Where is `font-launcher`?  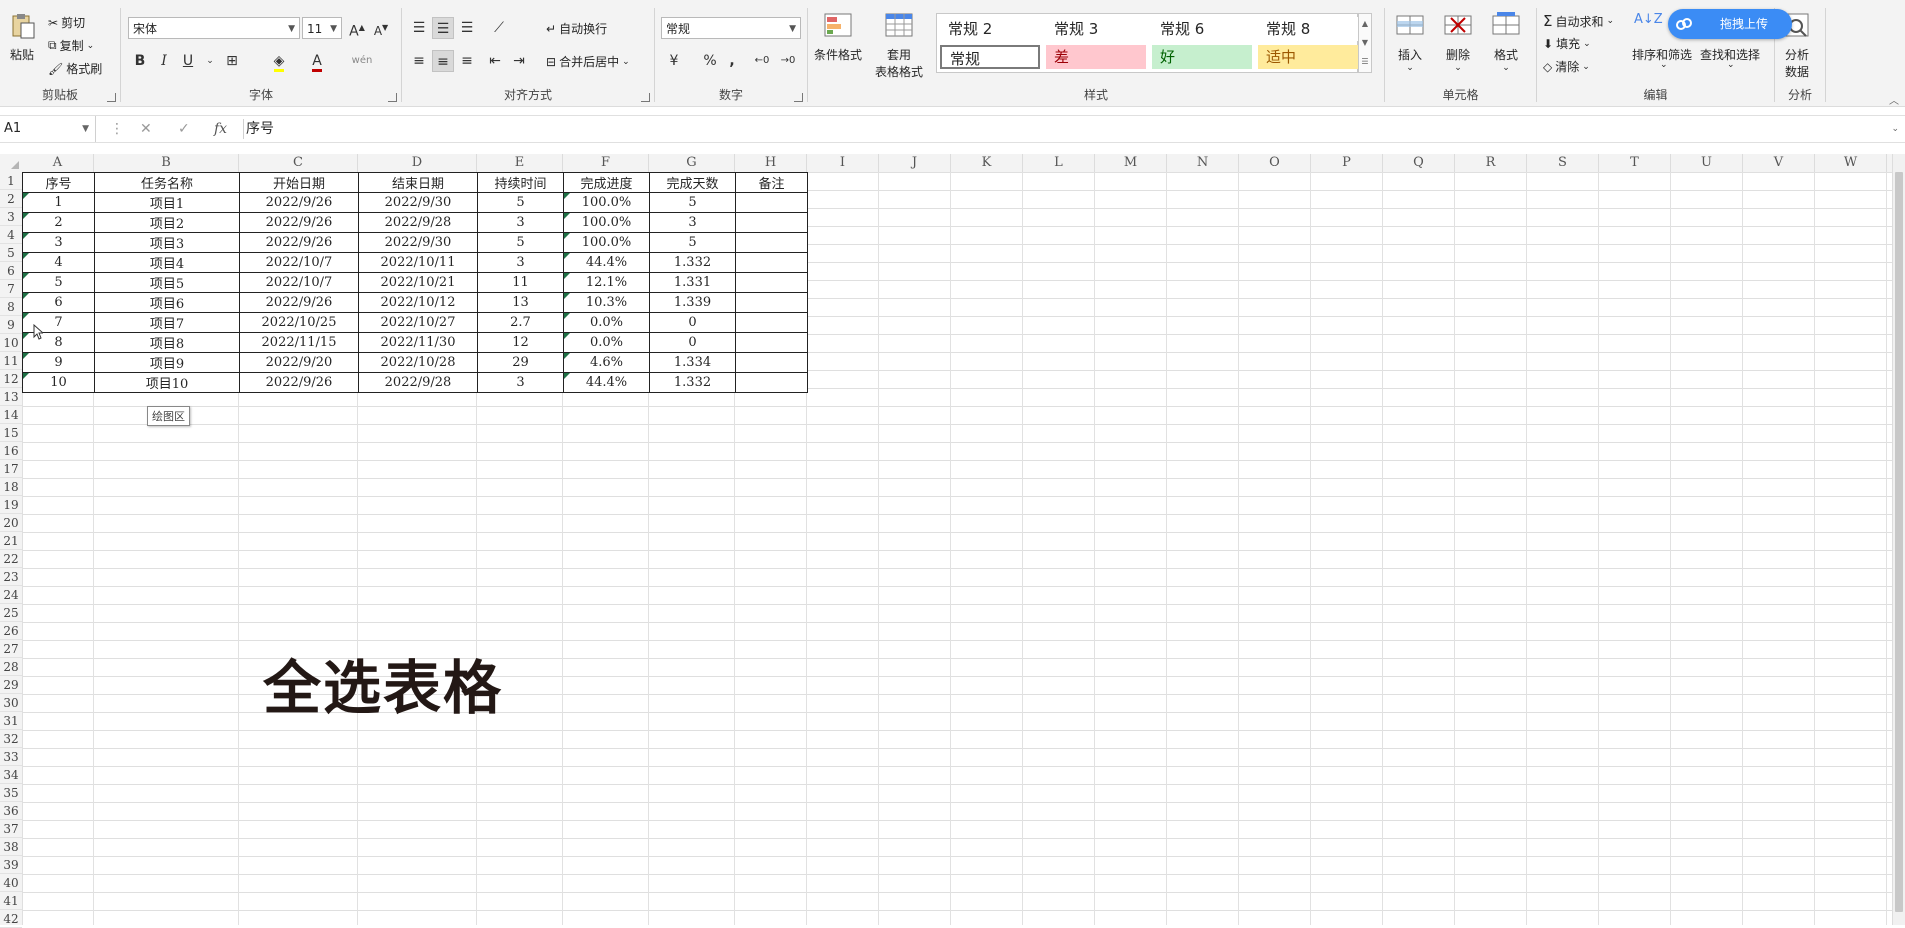 font-launcher is located at coordinates (392, 97).